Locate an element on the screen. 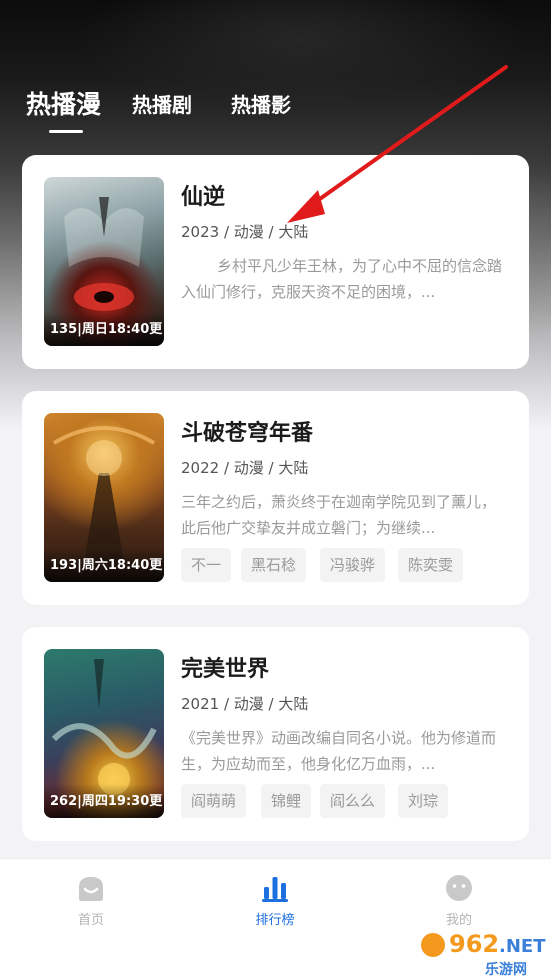 This screenshot has height=979, width=551. cast-tag: 不一 is located at coordinates (206, 565).